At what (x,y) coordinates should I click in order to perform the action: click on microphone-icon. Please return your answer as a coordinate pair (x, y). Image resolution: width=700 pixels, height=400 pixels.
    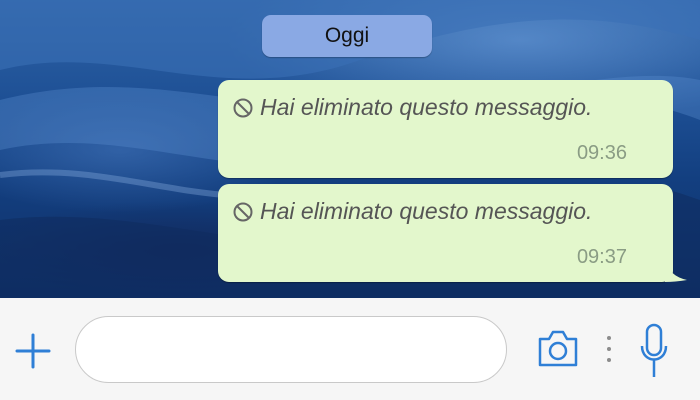
    Looking at the image, I should click on (654, 351).